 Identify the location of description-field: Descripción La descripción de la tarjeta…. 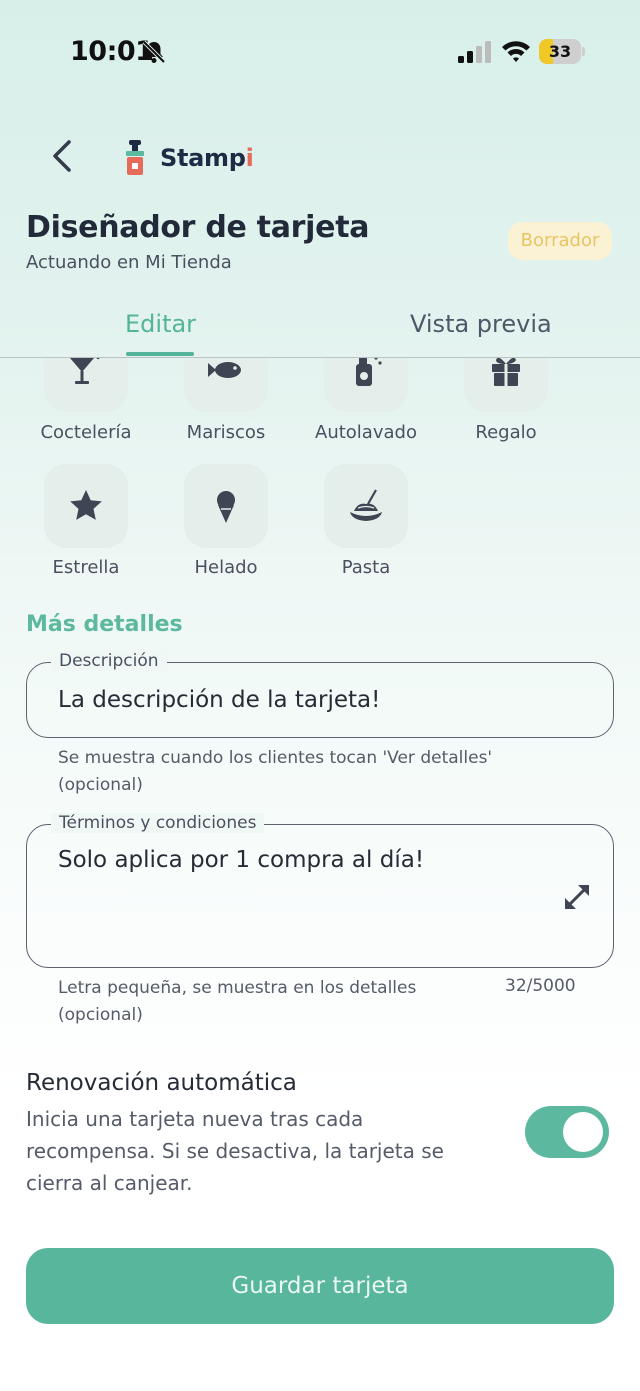
(320, 694).